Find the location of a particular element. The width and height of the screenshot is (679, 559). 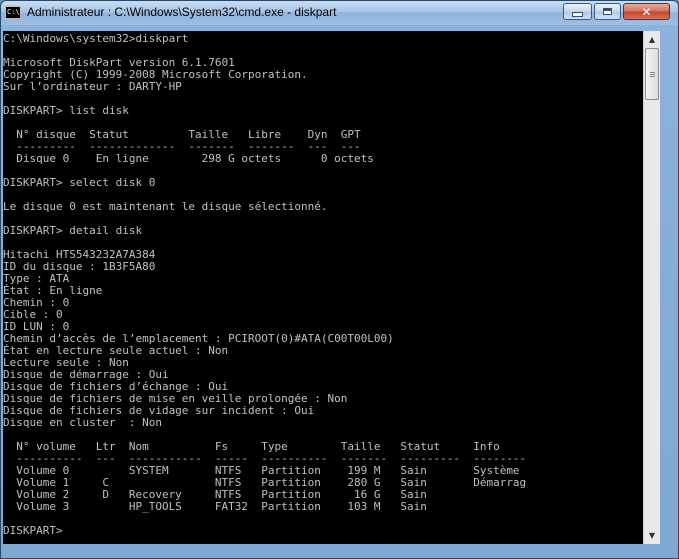

scroll-up-button: ▲ is located at coordinates (652, 39).